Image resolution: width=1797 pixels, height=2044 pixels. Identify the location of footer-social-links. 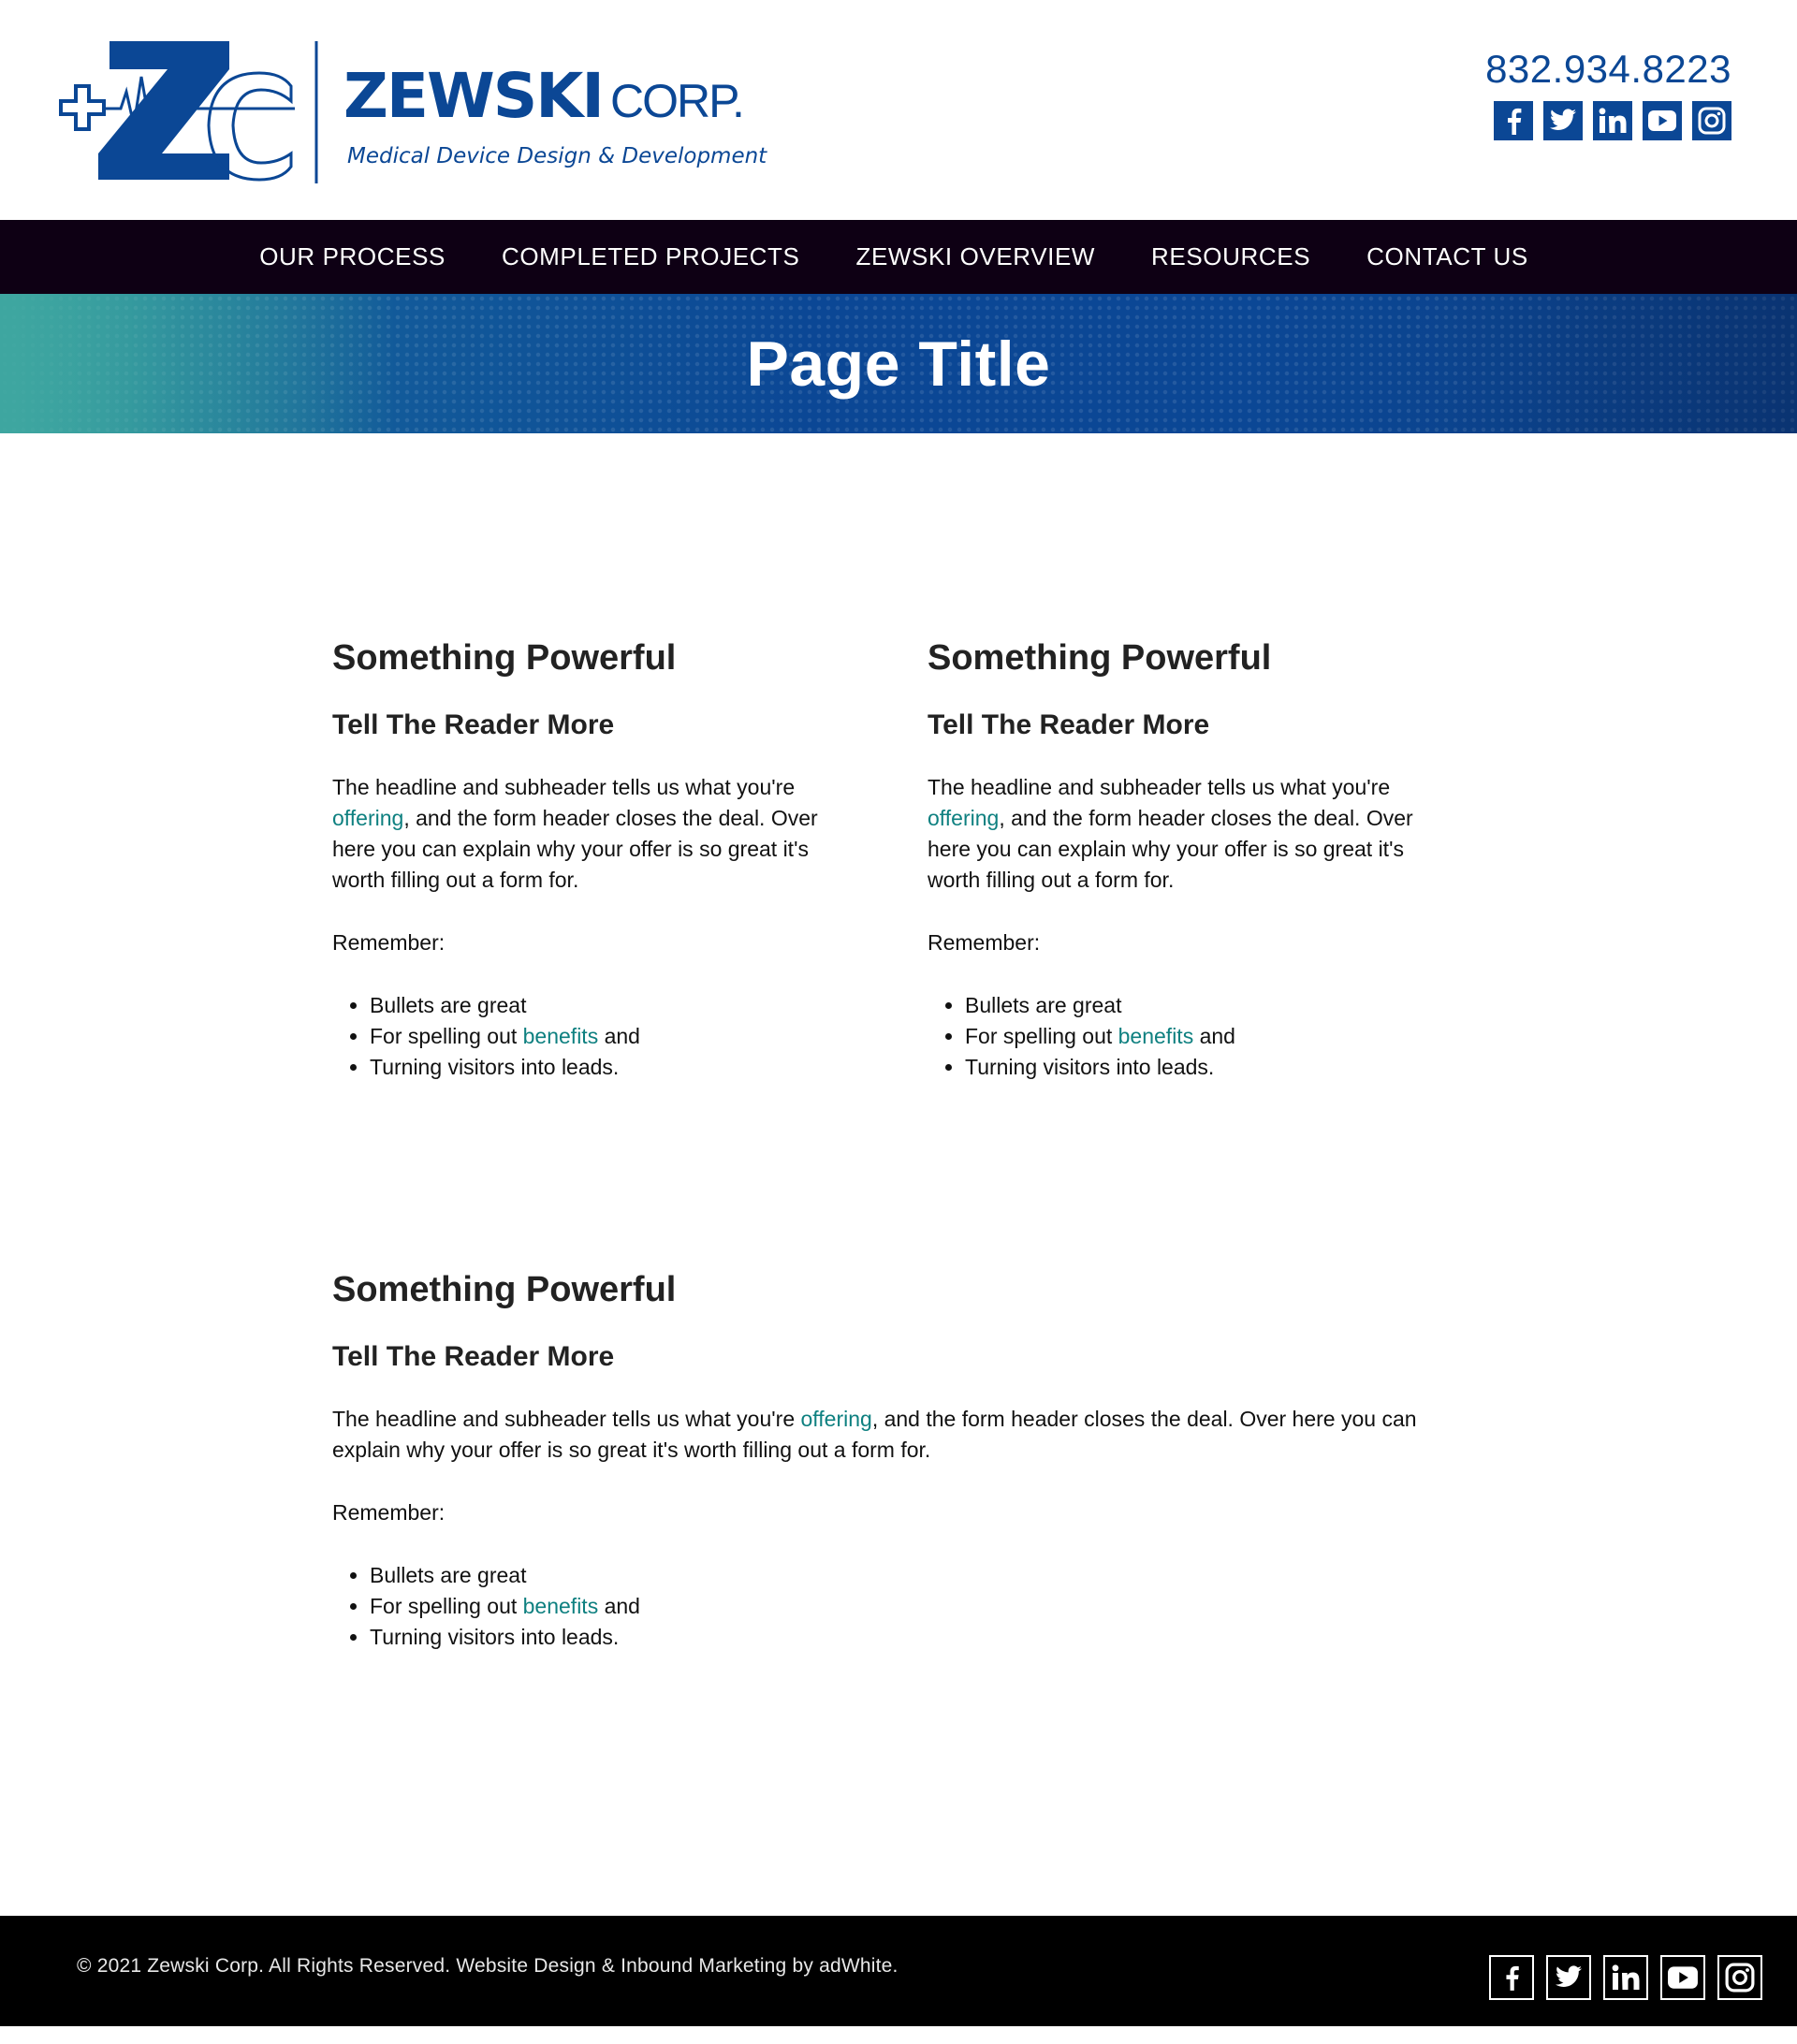
(1625, 1977).